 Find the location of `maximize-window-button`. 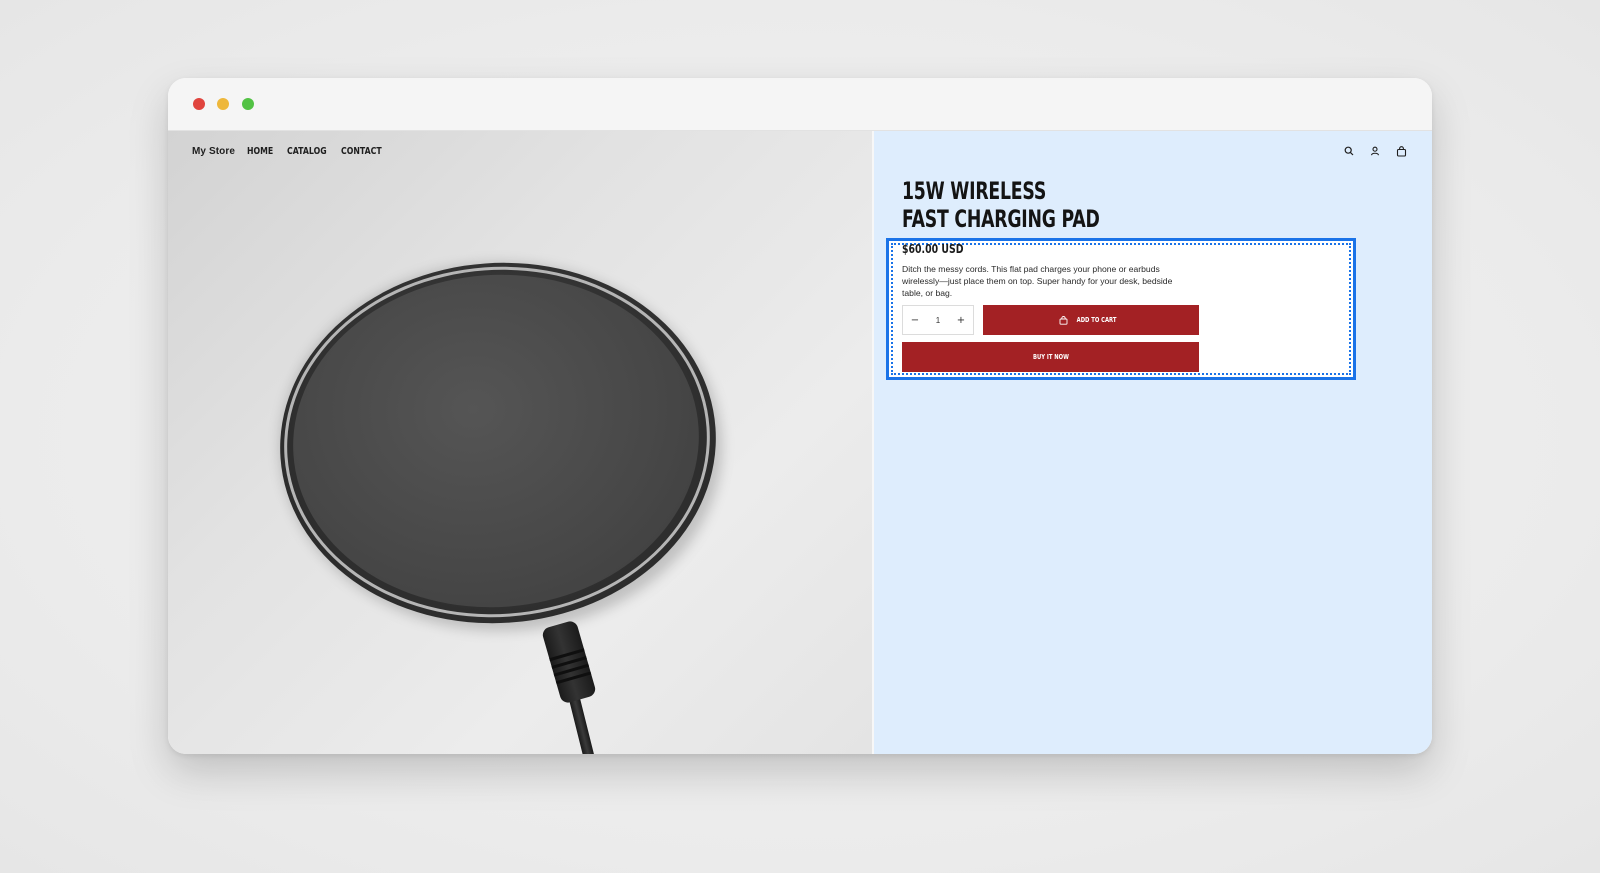

maximize-window-button is located at coordinates (248, 104).